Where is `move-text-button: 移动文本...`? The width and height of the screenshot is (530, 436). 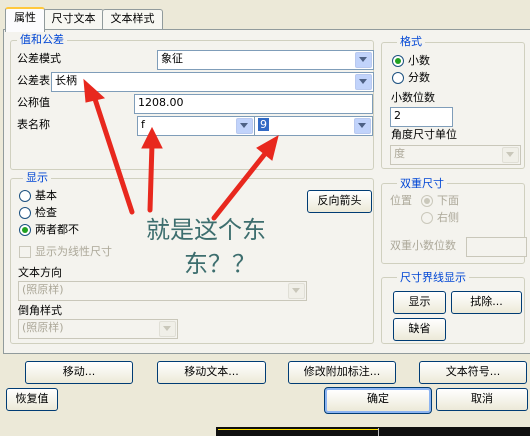 move-text-button: 移动文本... is located at coordinates (211, 372).